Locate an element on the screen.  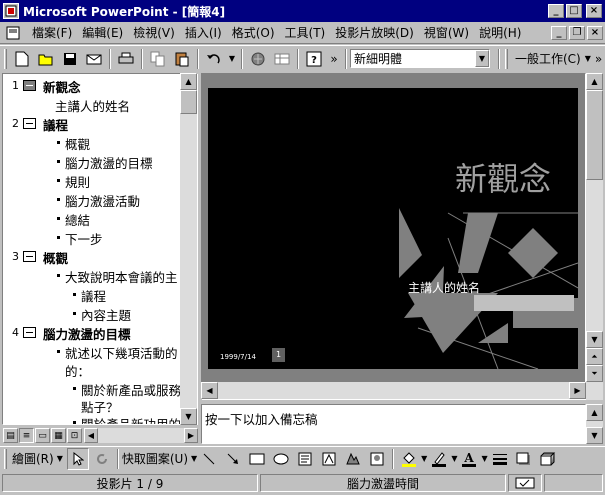
insert-table-icon is located at coordinates (282, 59).